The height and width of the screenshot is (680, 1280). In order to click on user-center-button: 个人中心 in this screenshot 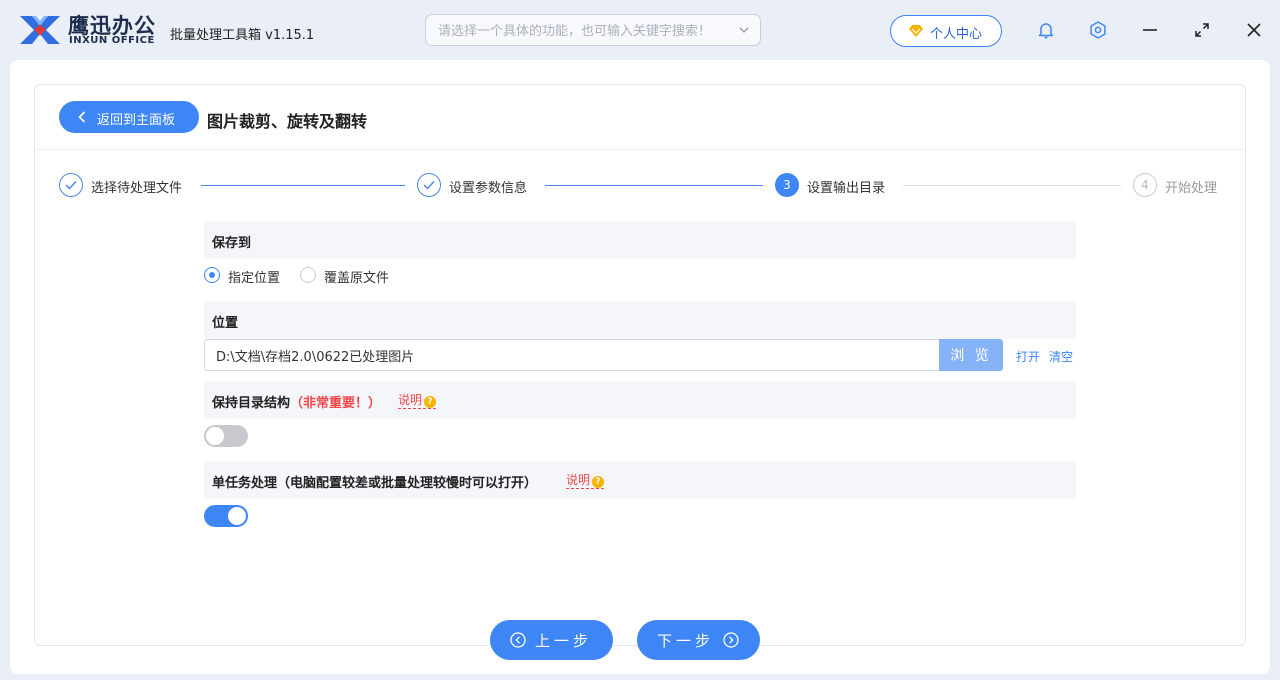, I will do `click(946, 31)`.